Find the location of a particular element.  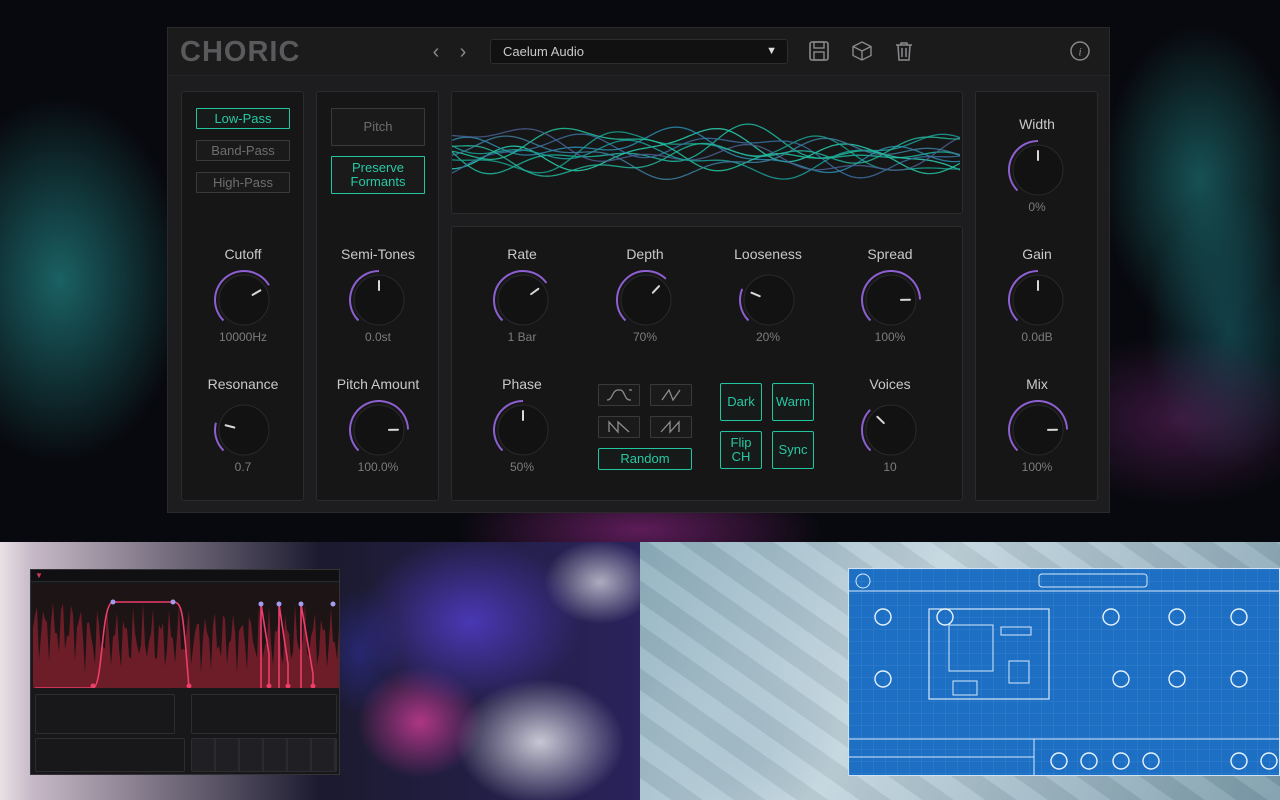

width-knob is located at coordinates (1038, 170).